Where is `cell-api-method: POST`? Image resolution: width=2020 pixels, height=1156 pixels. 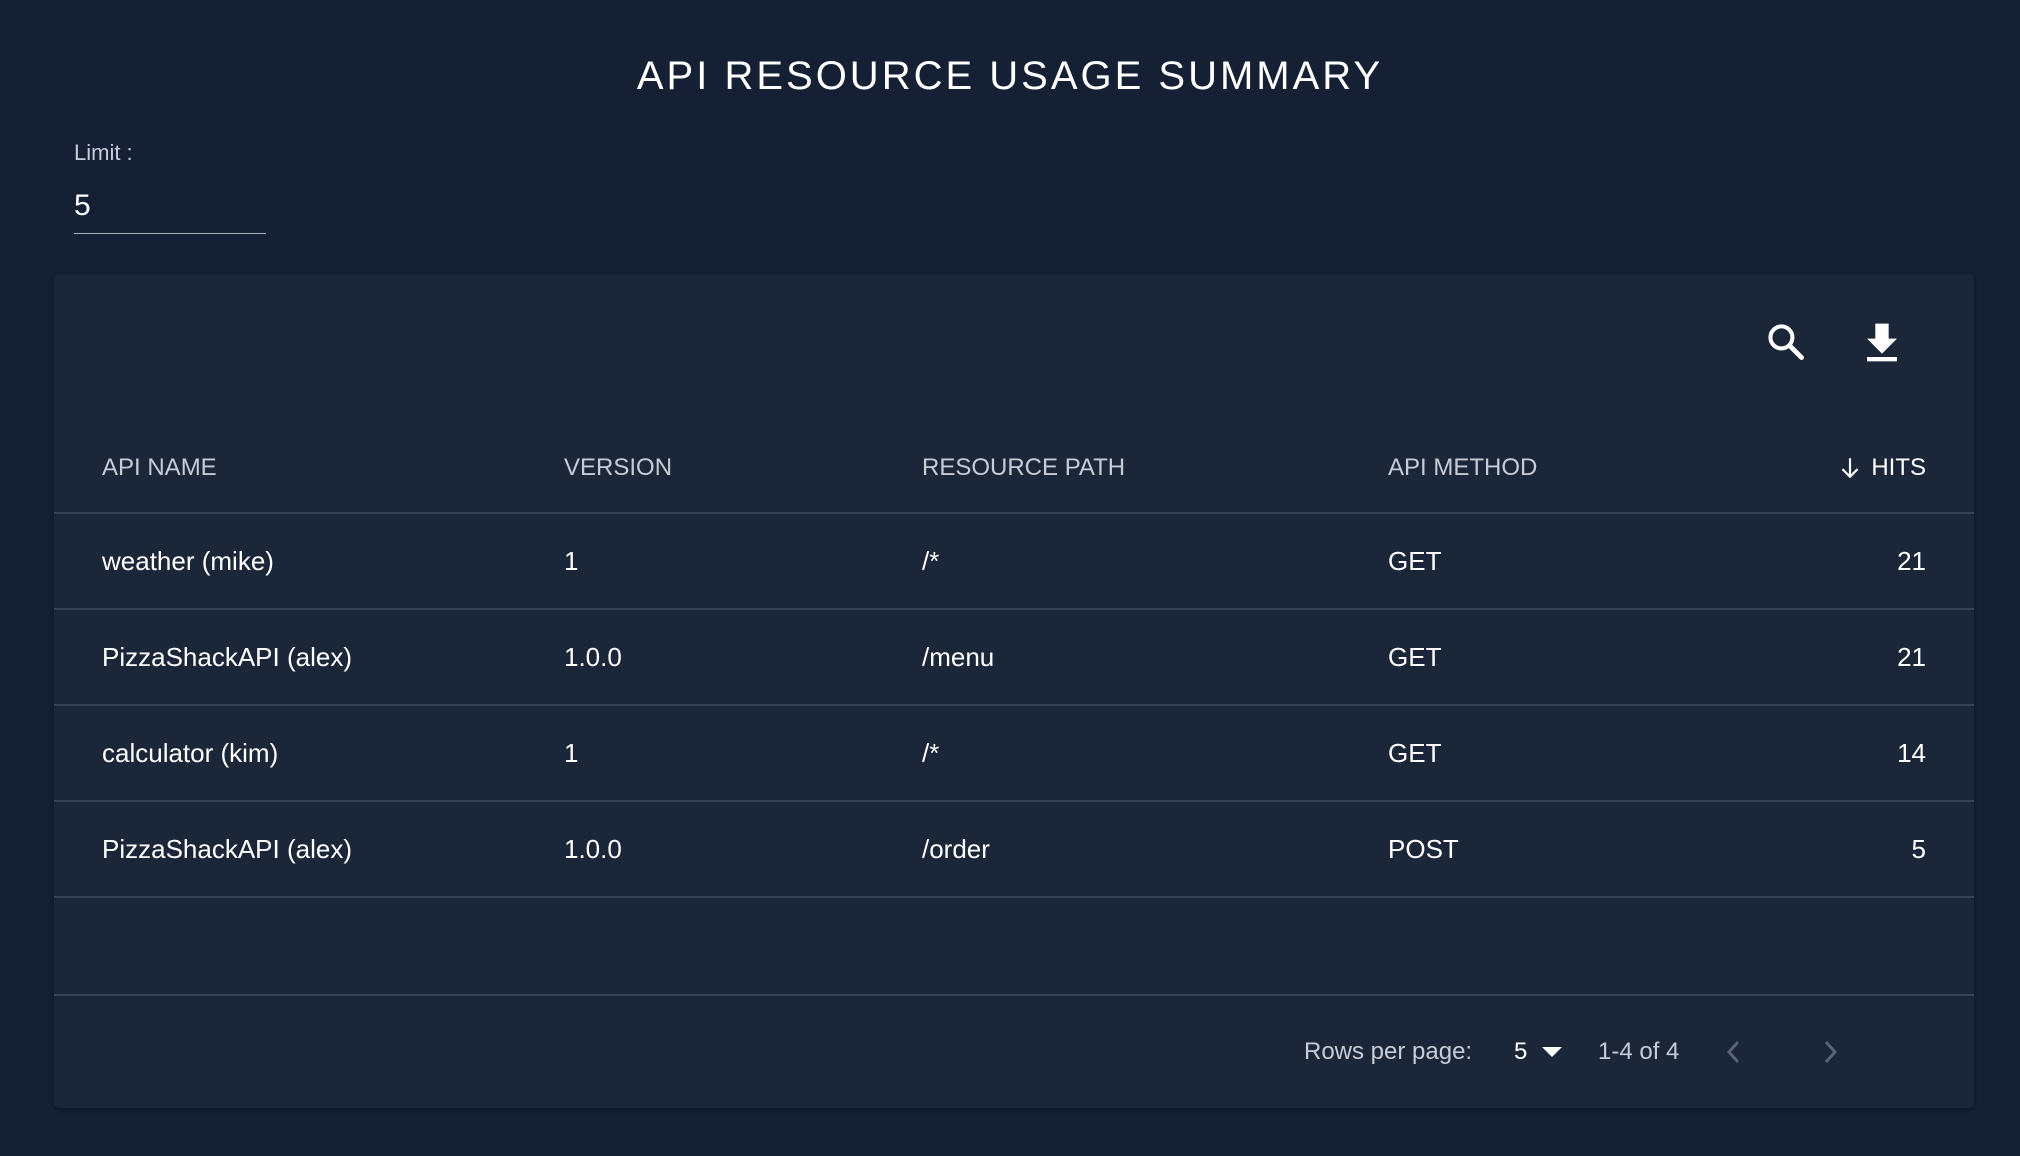 cell-api-method: POST is located at coordinates (1423, 849).